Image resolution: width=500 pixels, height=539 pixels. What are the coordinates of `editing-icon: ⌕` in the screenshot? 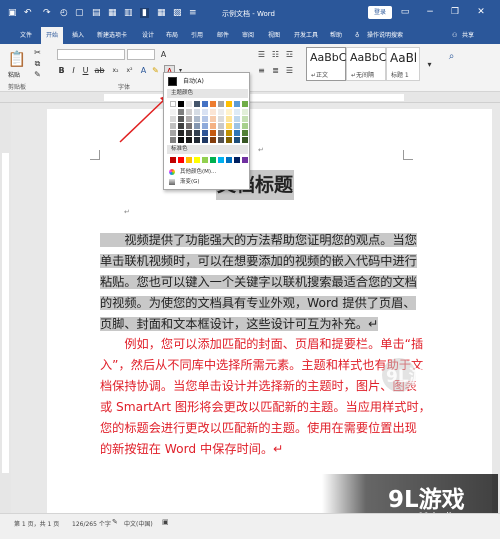 It's located at (451, 56).